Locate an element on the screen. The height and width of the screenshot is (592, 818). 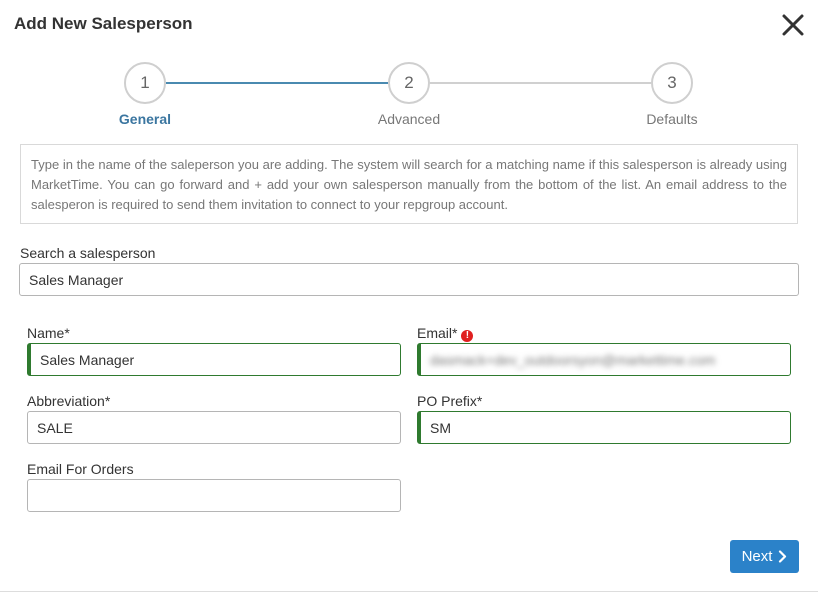
po-prefix-label: PO Prefix* is located at coordinates (450, 401).